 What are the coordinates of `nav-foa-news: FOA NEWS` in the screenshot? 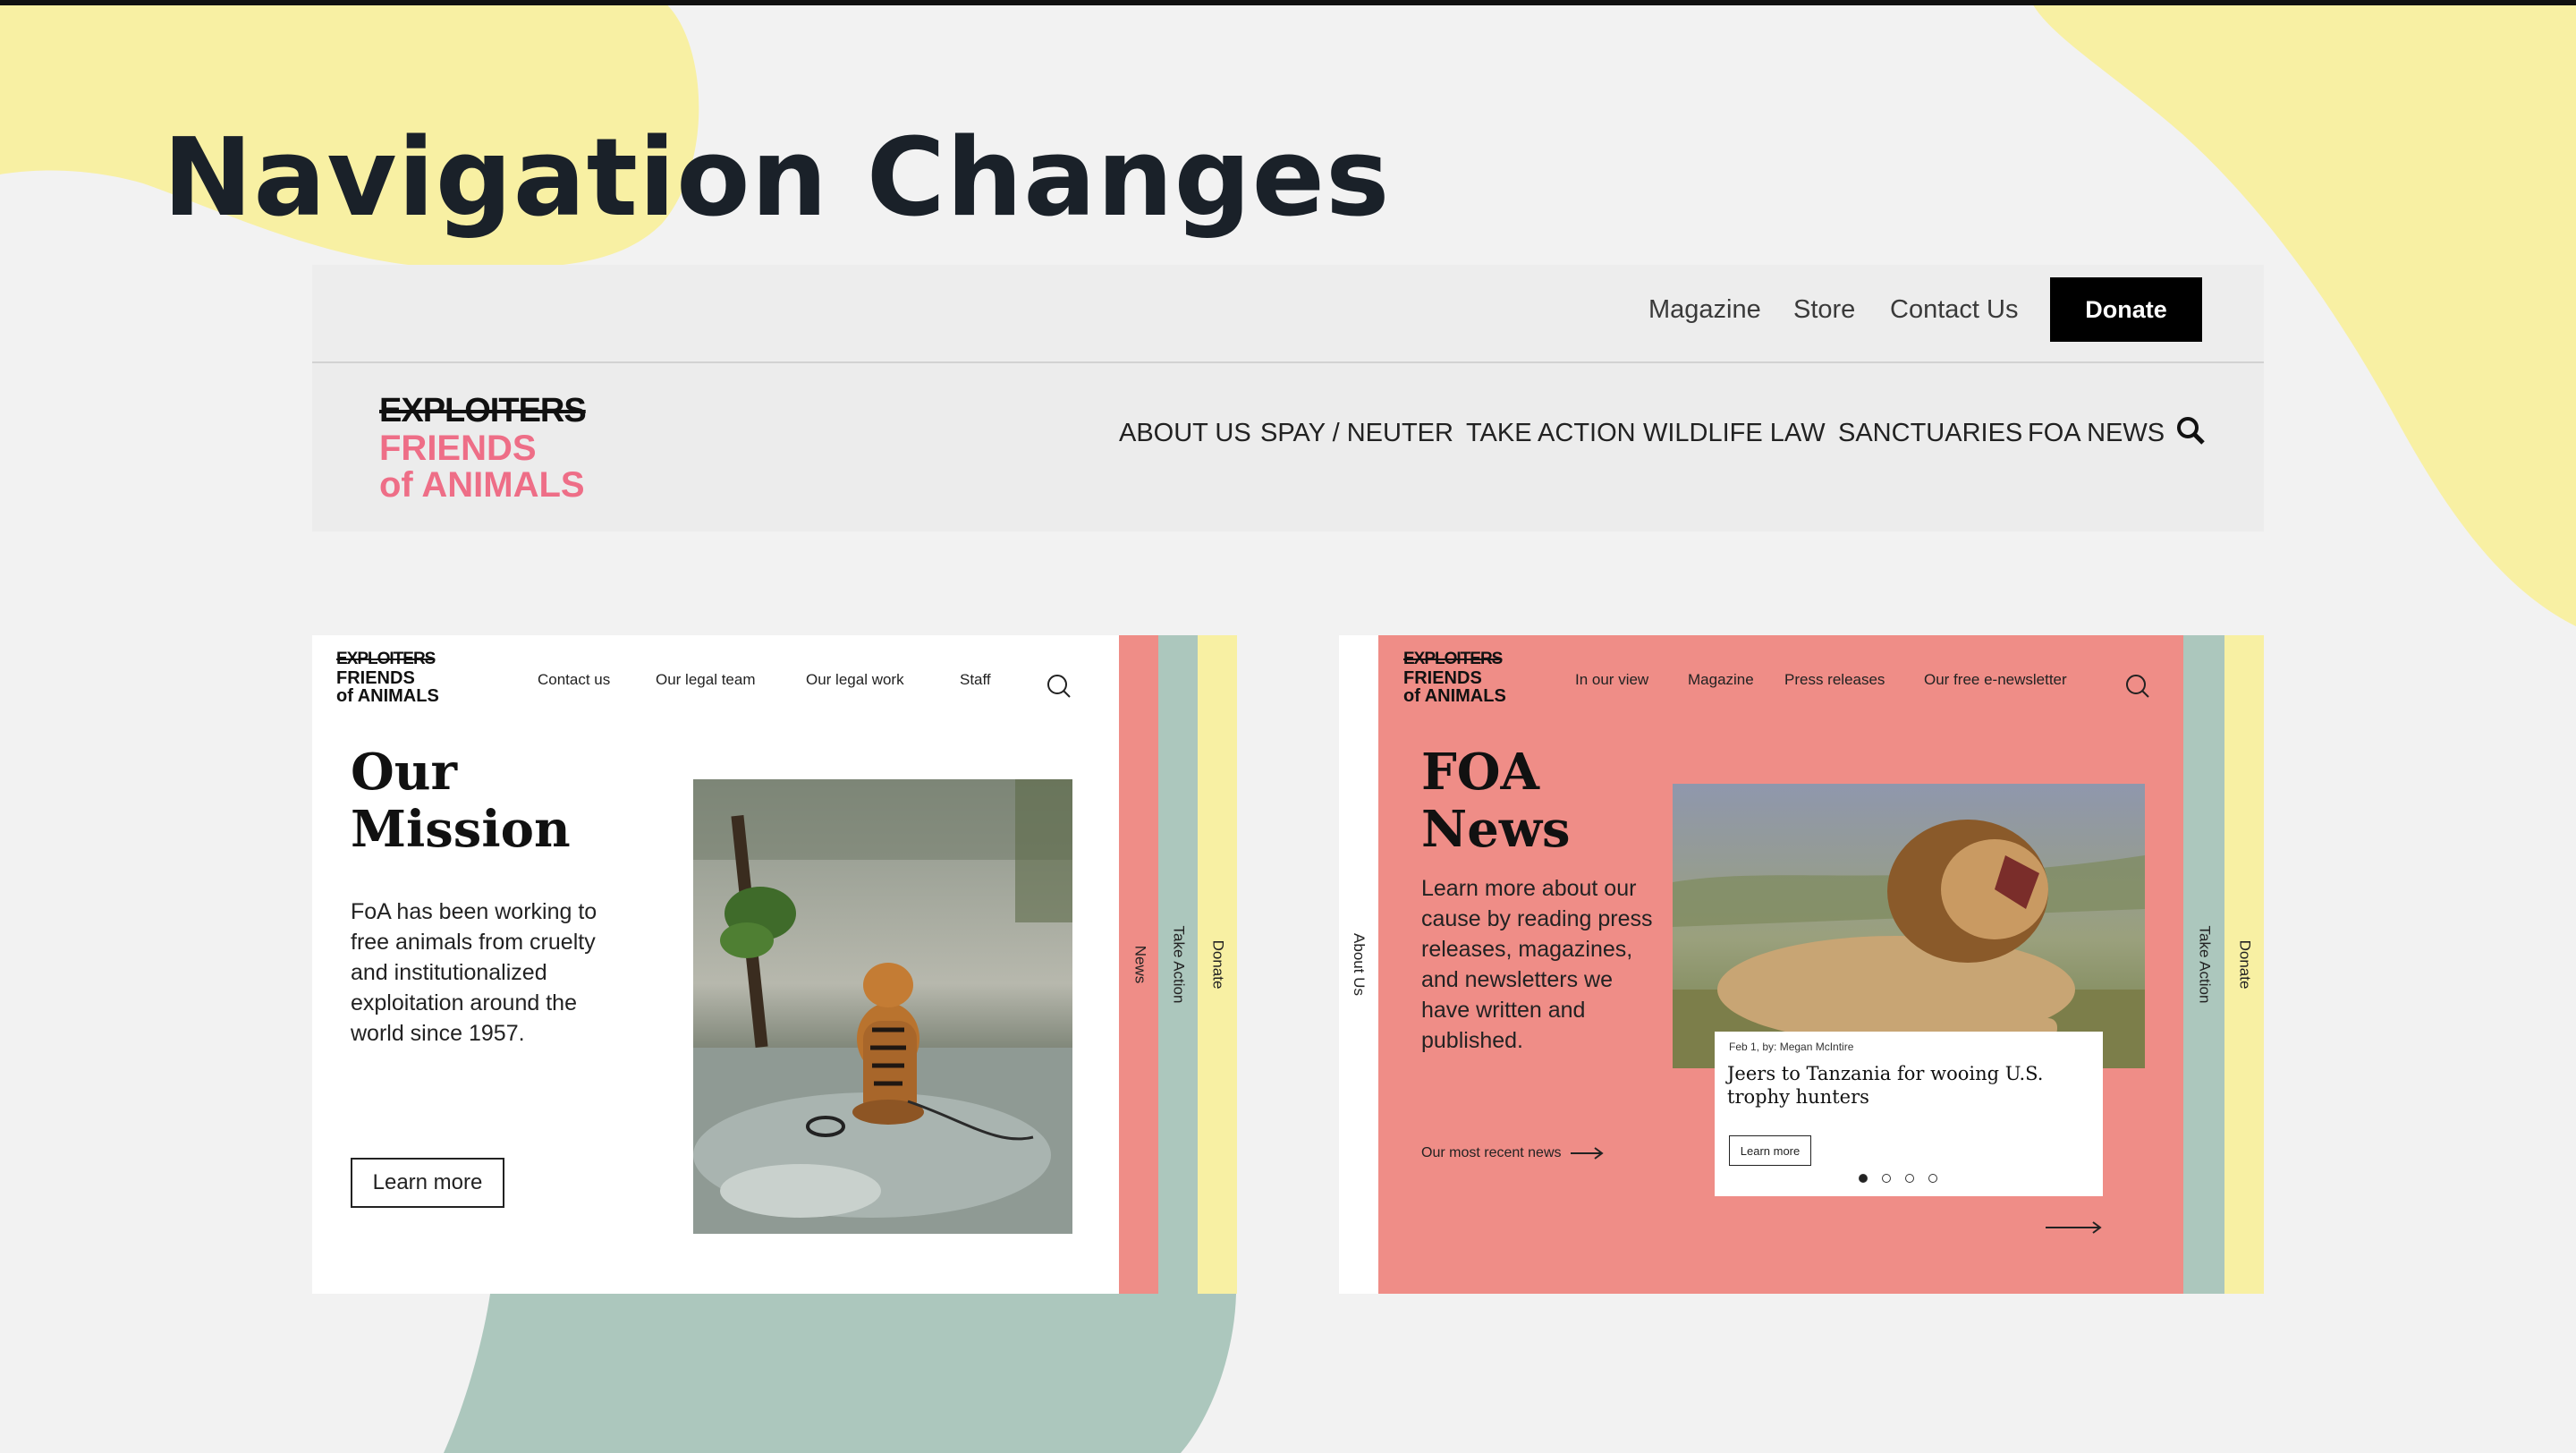 It's located at (2096, 433).